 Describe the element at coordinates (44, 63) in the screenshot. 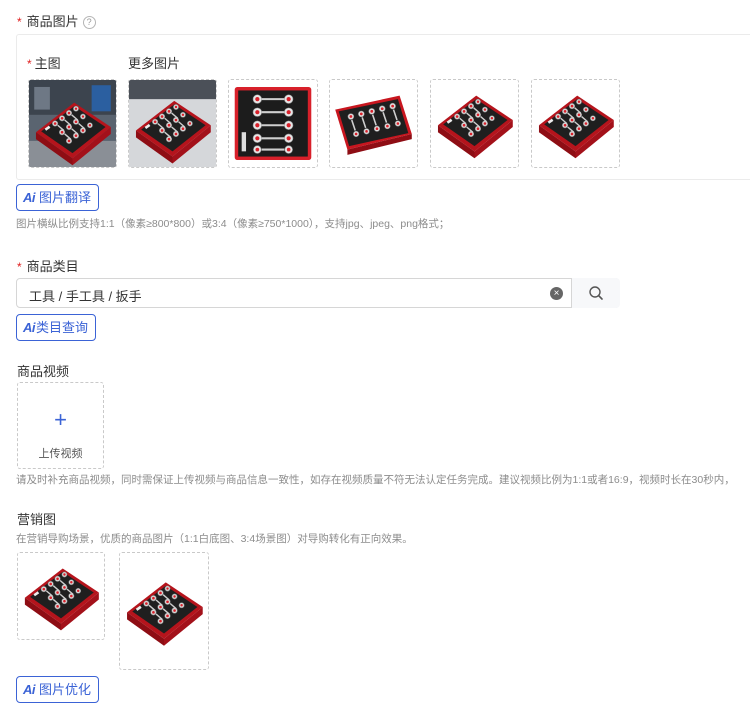

I see `main-image-label: * 主图` at that location.